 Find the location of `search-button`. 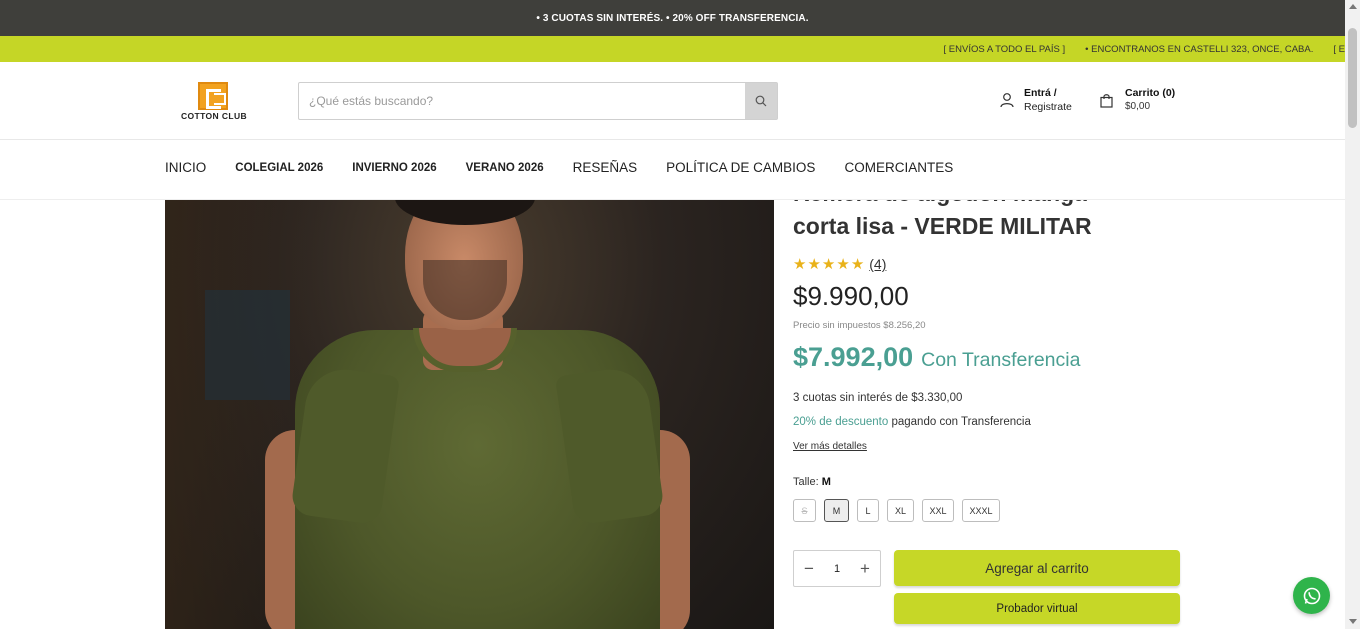

search-button is located at coordinates (761, 101).